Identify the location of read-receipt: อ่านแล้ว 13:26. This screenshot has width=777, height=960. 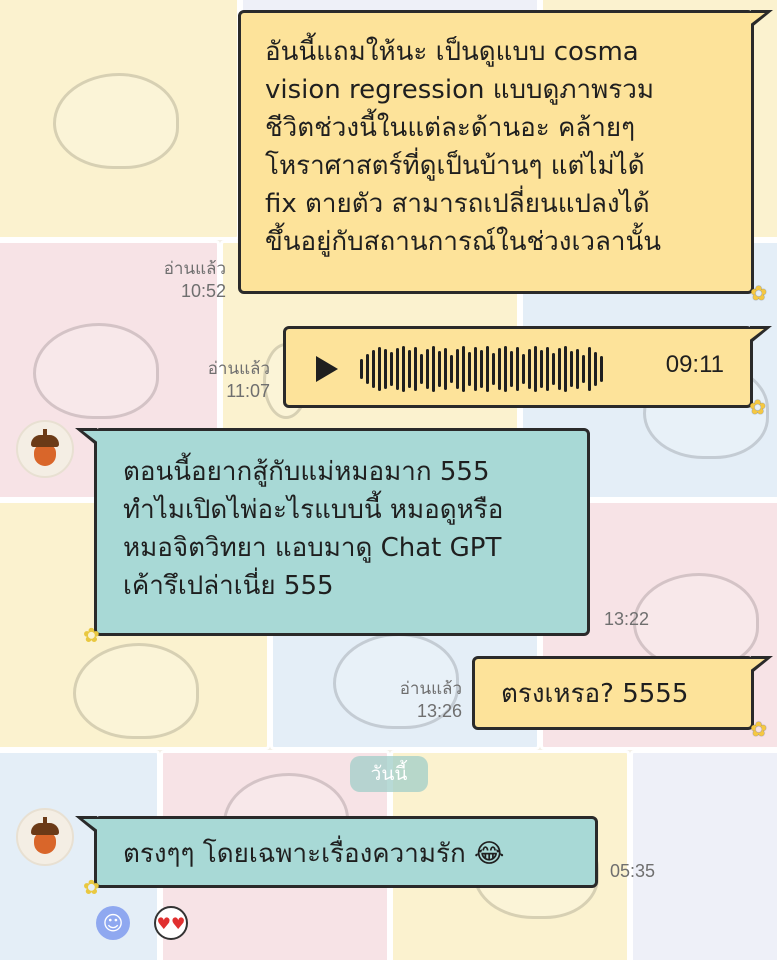
(414, 700).